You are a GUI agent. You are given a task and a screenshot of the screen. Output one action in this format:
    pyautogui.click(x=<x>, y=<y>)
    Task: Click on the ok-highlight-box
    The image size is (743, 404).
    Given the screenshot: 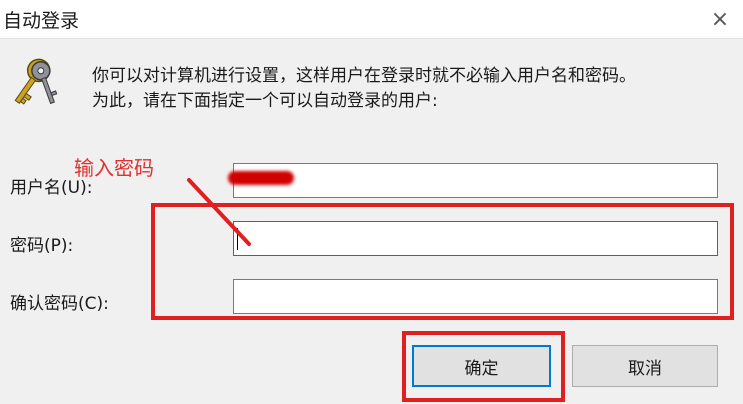 What is the action you would take?
    pyautogui.click(x=483, y=366)
    